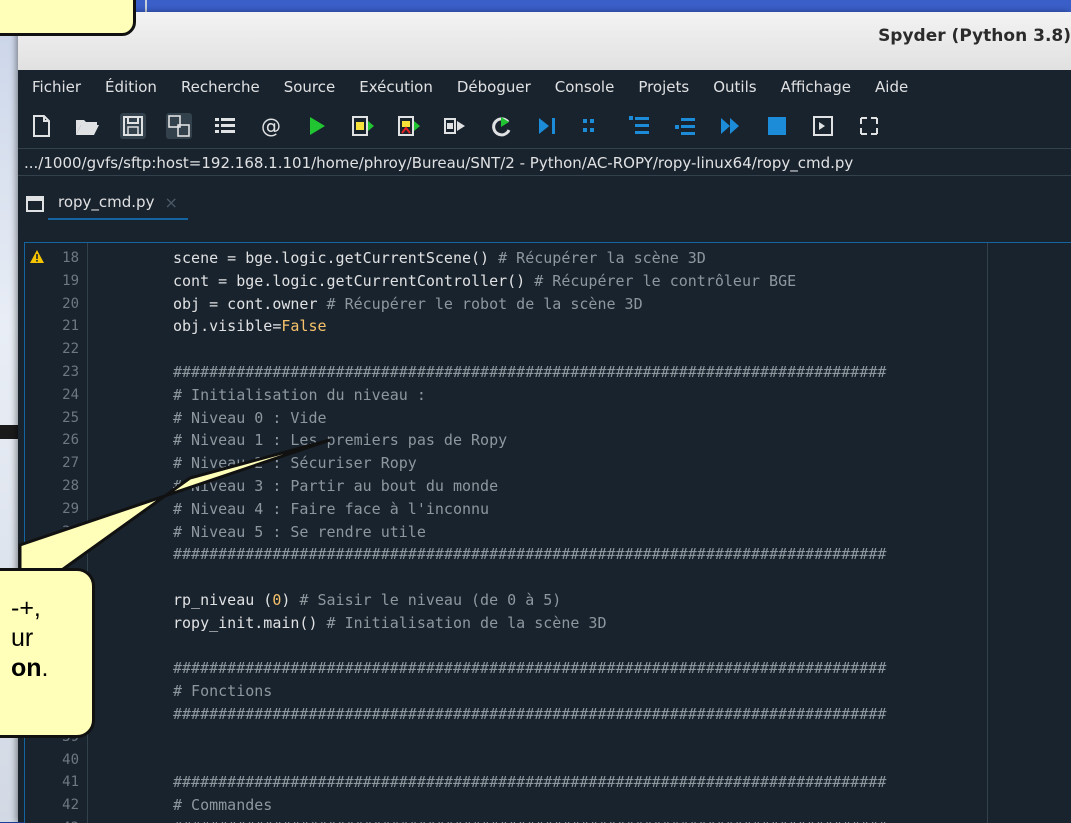 The width and height of the screenshot is (1071, 823). What do you see at coordinates (974, 36) in the screenshot?
I see `window-title: Spyder (Python 3.8)` at bounding box center [974, 36].